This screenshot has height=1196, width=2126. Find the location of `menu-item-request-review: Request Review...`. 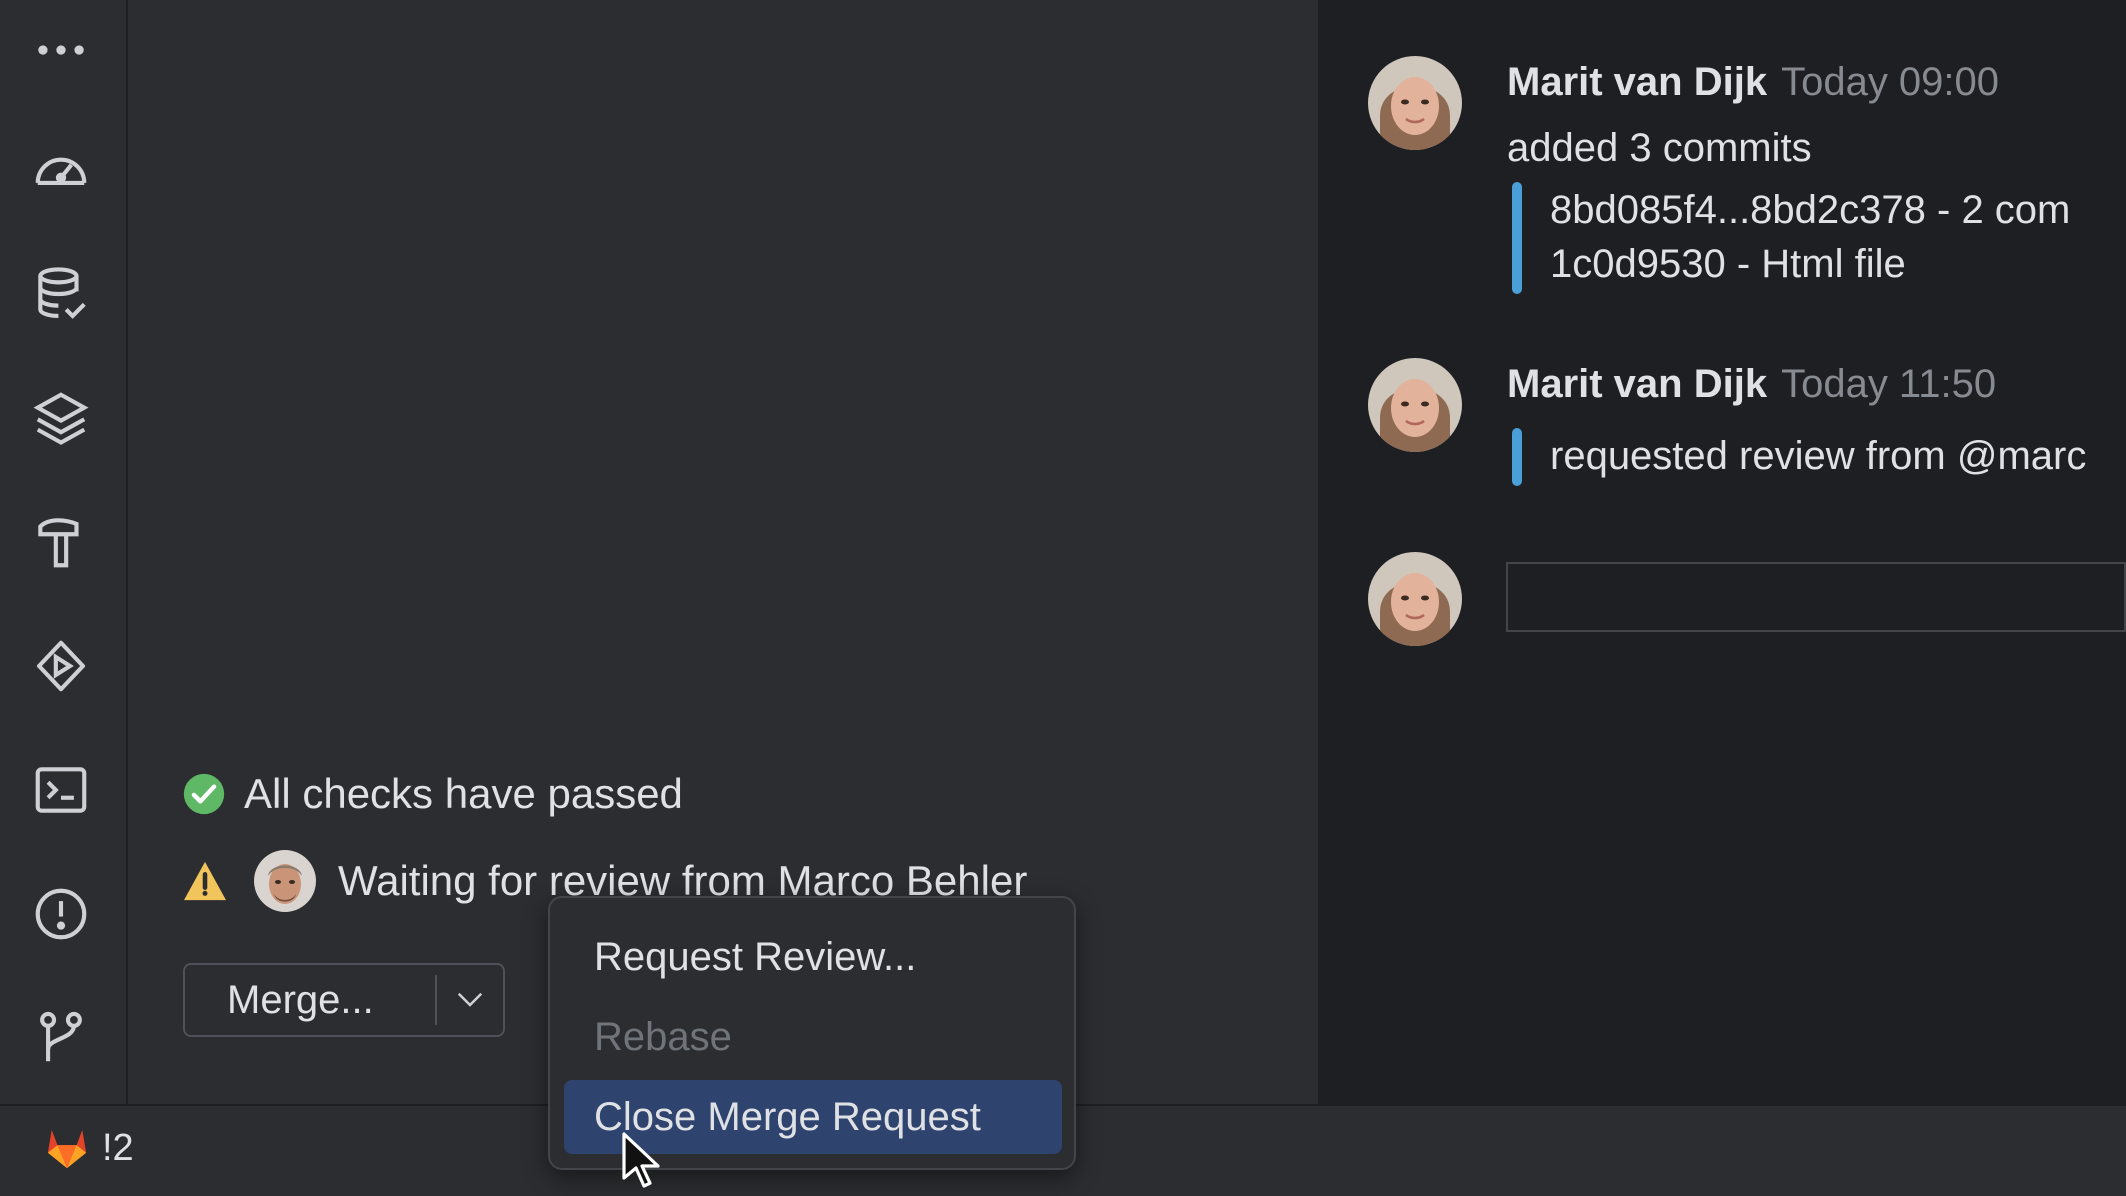

menu-item-request-review: Request Review... is located at coordinates (813, 957).